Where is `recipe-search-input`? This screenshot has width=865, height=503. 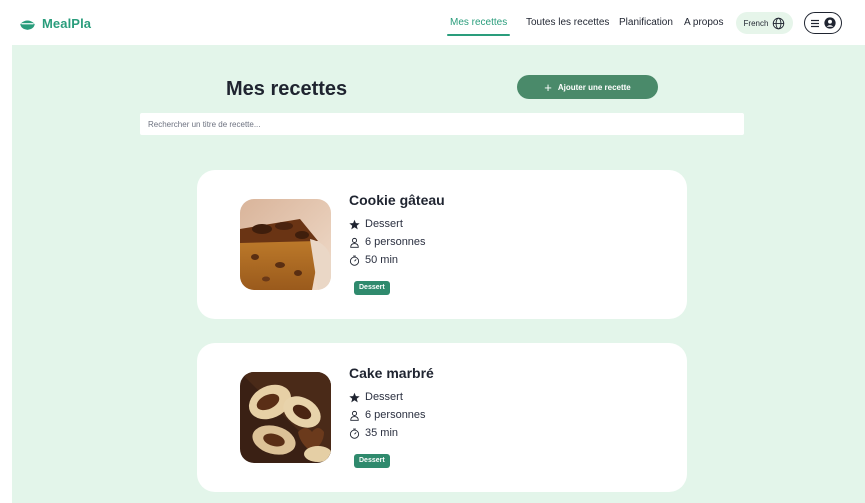
recipe-search-input is located at coordinates (442, 124).